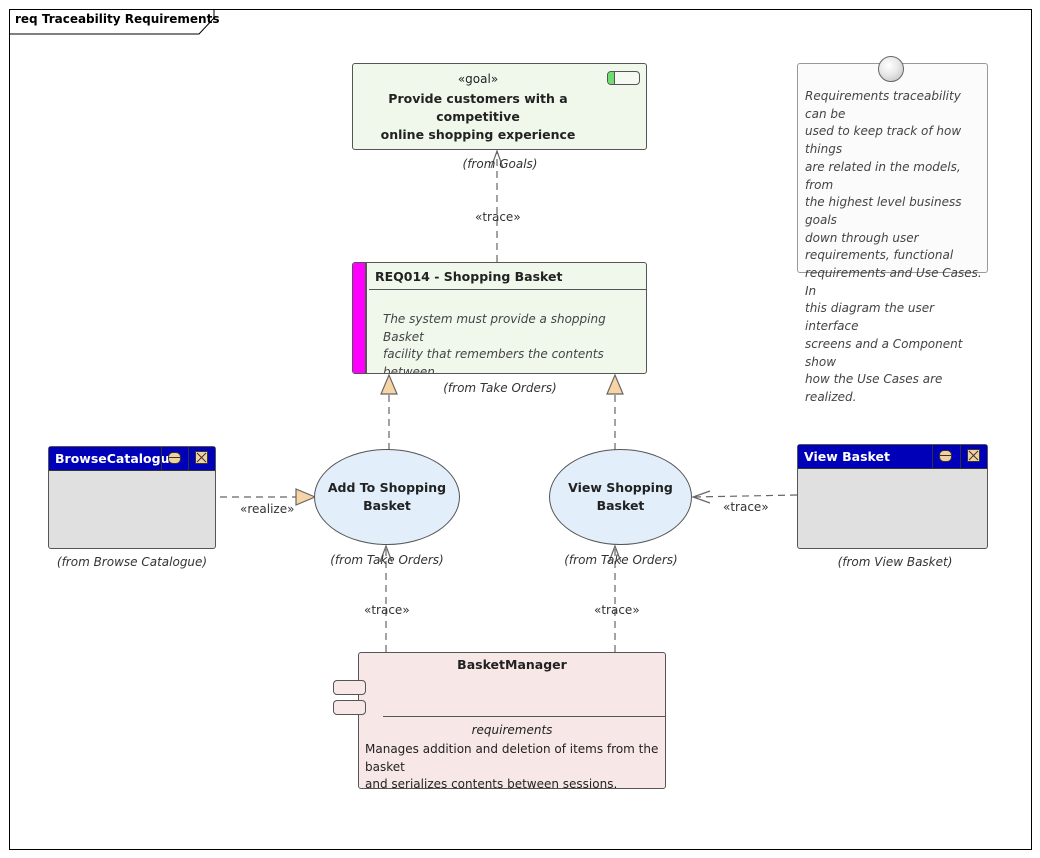 Image resolution: width=1040 pixels, height=858 pixels. I want to click on note-line: requirements, functional, so click(879, 255).